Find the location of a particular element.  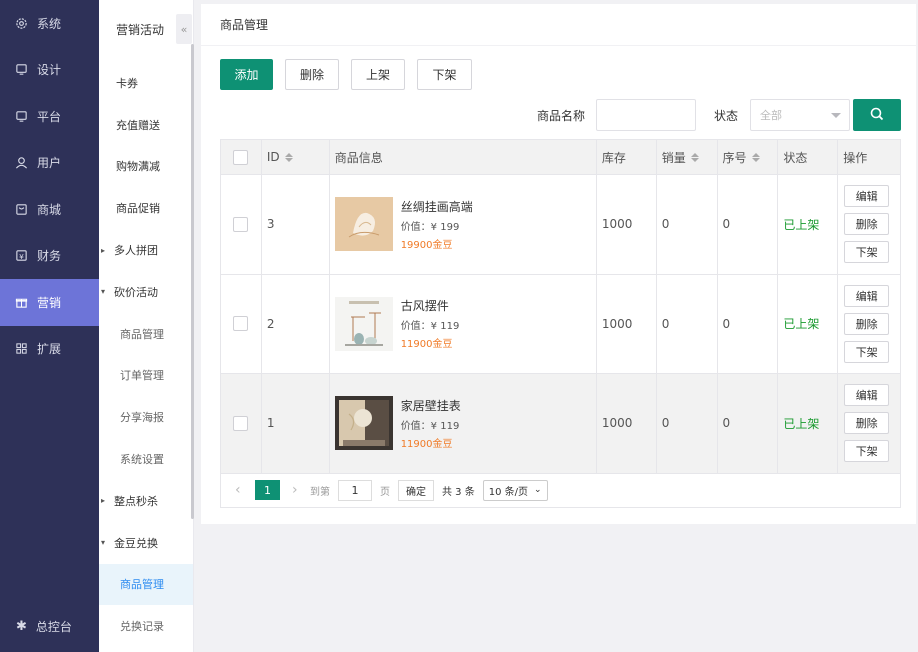

nav-item-design: 设计 is located at coordinates (49, 70).